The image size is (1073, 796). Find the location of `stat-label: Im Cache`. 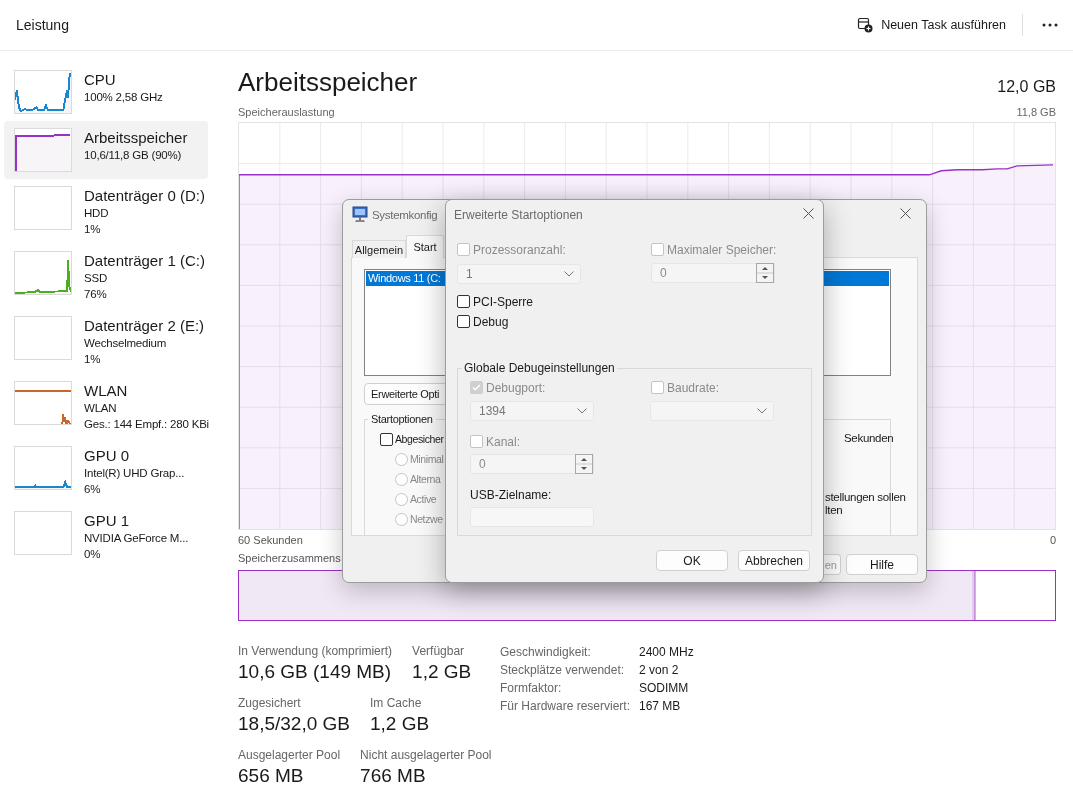

stat-label: Im Cache is located at coordinates (396, 703).